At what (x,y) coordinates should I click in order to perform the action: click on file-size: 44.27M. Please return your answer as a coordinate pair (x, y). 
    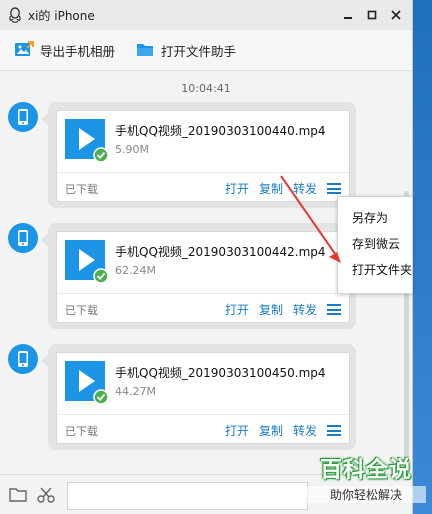
    Looking at the image, I should click on (135, 391).